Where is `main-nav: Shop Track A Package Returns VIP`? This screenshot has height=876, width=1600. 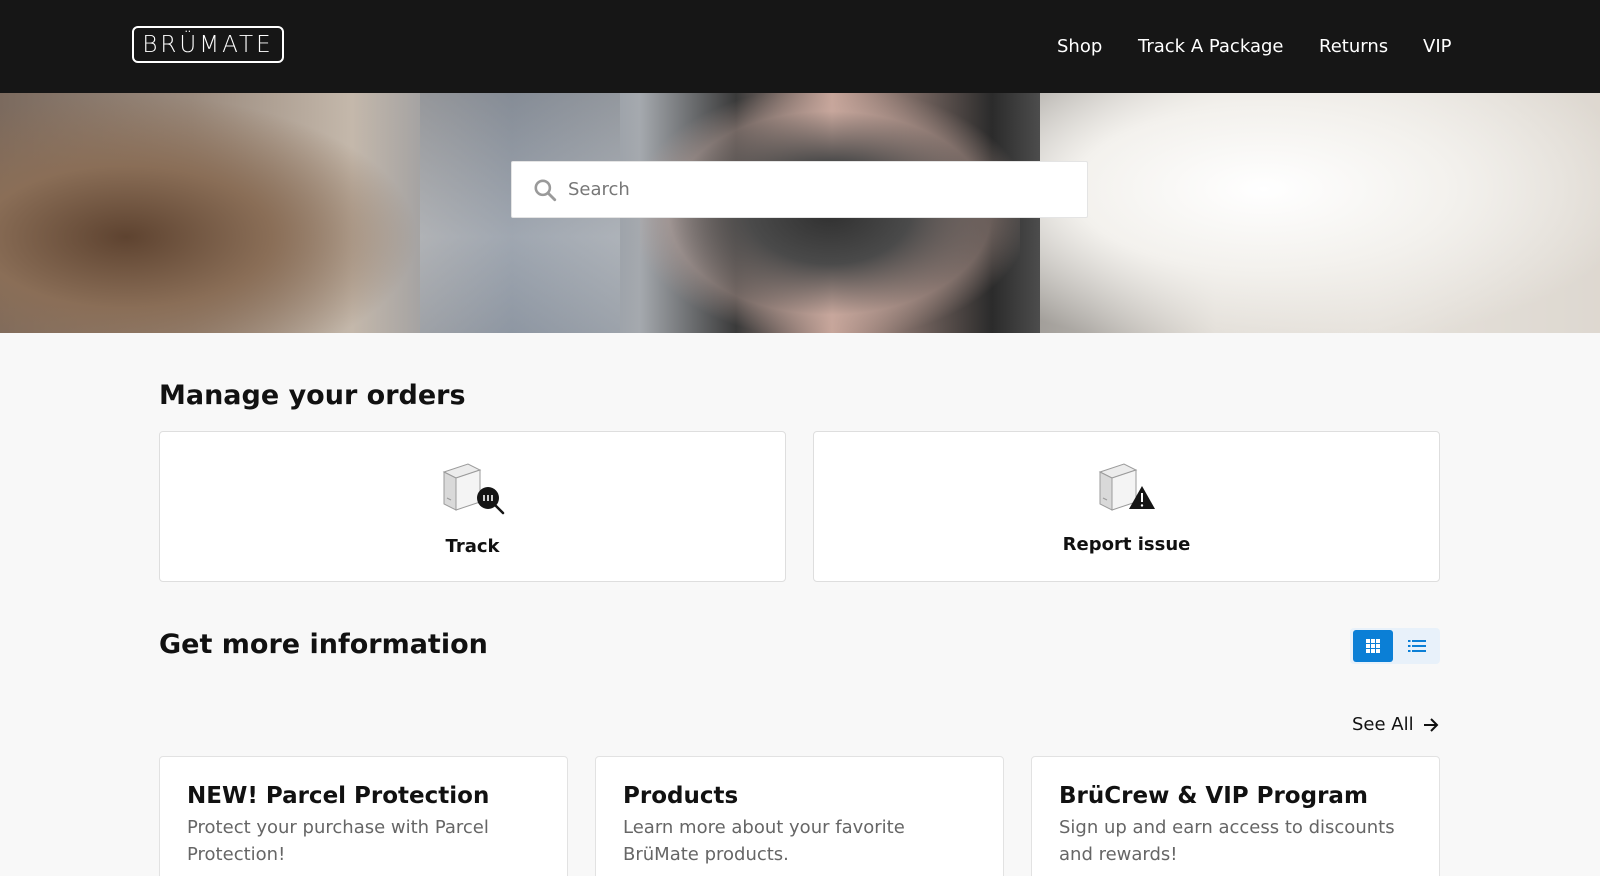 main-nav: Shop Track A Package Returns VIP is located at coordinates (800, 48).